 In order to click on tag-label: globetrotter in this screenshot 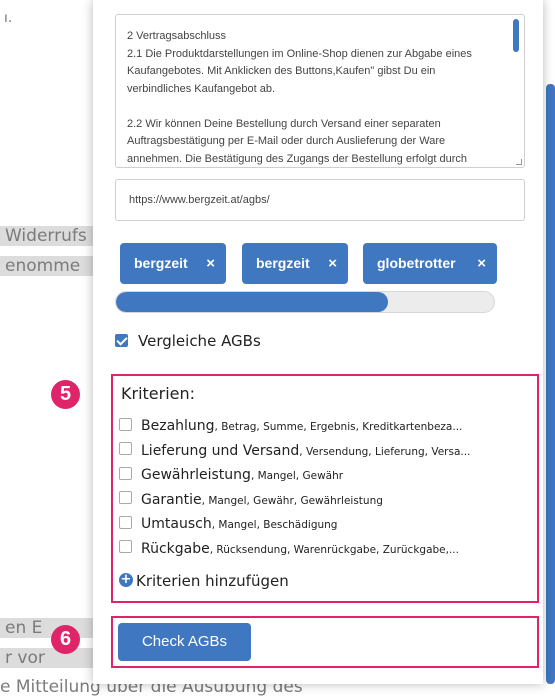, I will do `click(416, 263)`.